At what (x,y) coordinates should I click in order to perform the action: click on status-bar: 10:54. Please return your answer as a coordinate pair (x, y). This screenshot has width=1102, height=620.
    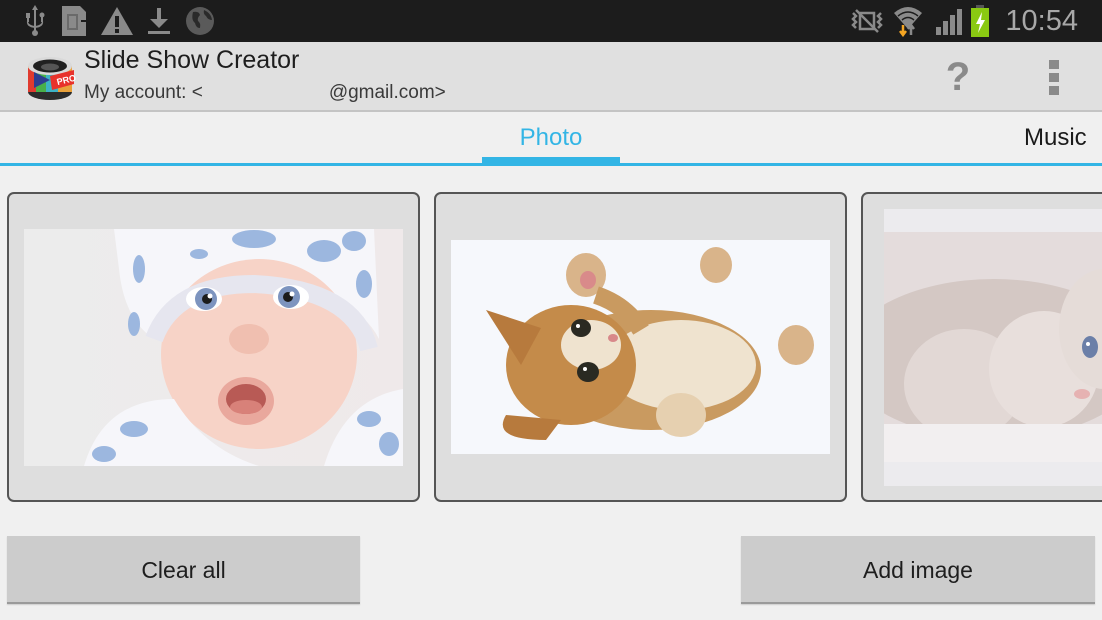
    Looking at the image, I should click on (551, 21).